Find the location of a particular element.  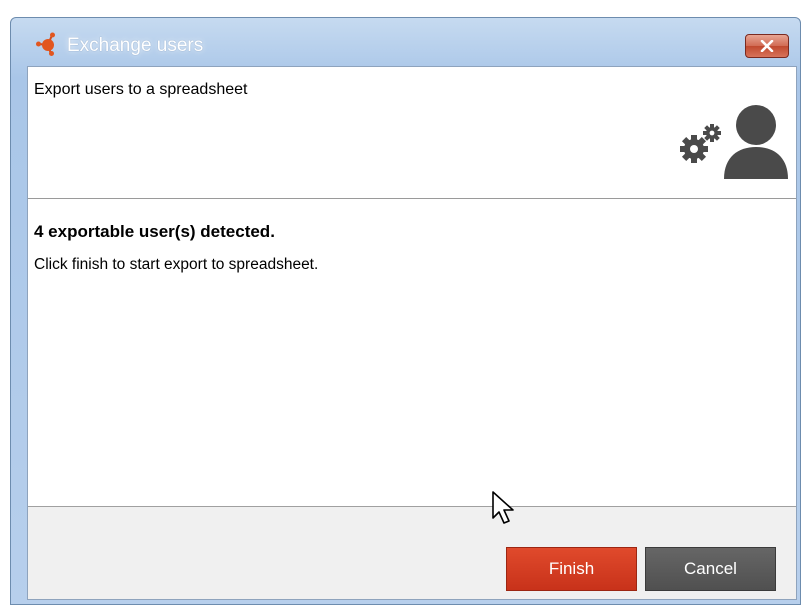

window-title: Exchange users is located at coordinates (135, 45).